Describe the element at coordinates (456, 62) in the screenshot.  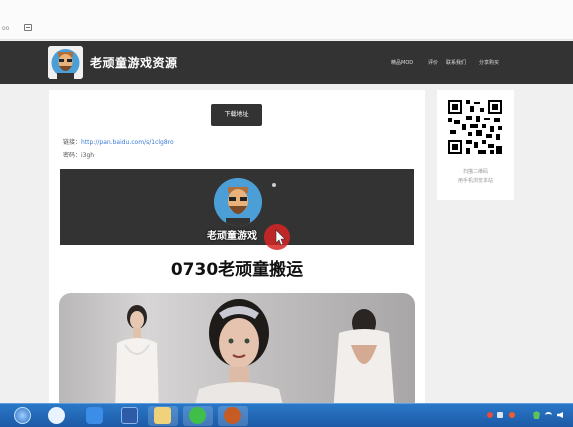
I see `nav-link-contact: 联系我们` at that location.